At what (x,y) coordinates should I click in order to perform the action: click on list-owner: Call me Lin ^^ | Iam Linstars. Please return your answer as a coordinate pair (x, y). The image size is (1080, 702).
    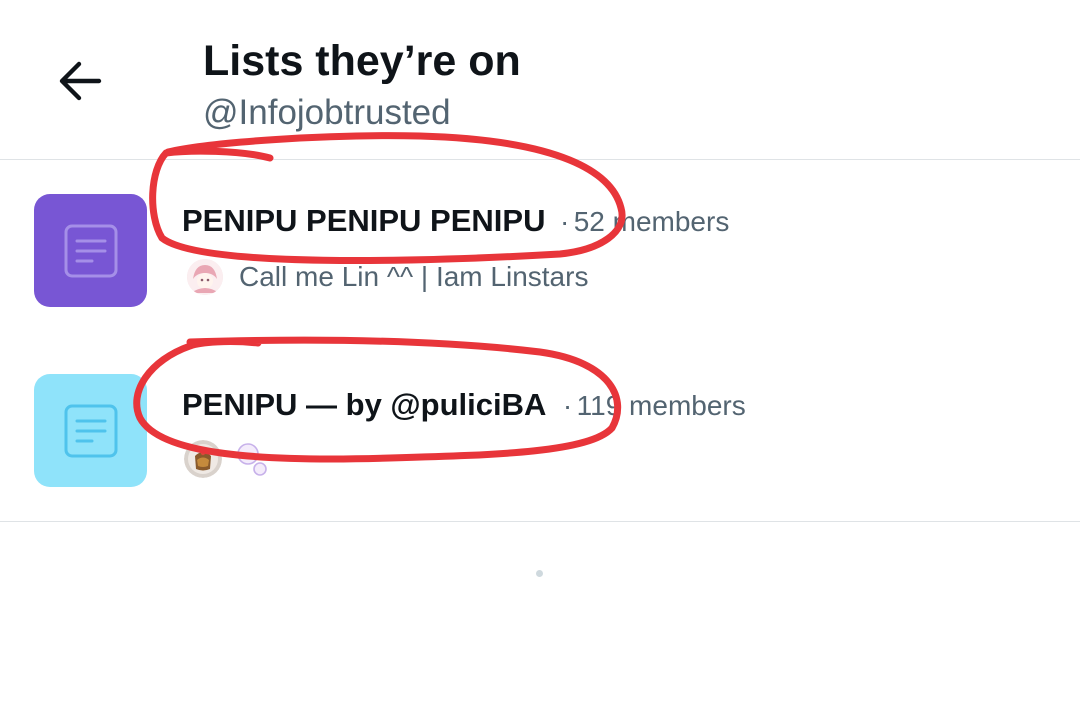
    Looking at the image, I should click on (387, 277).